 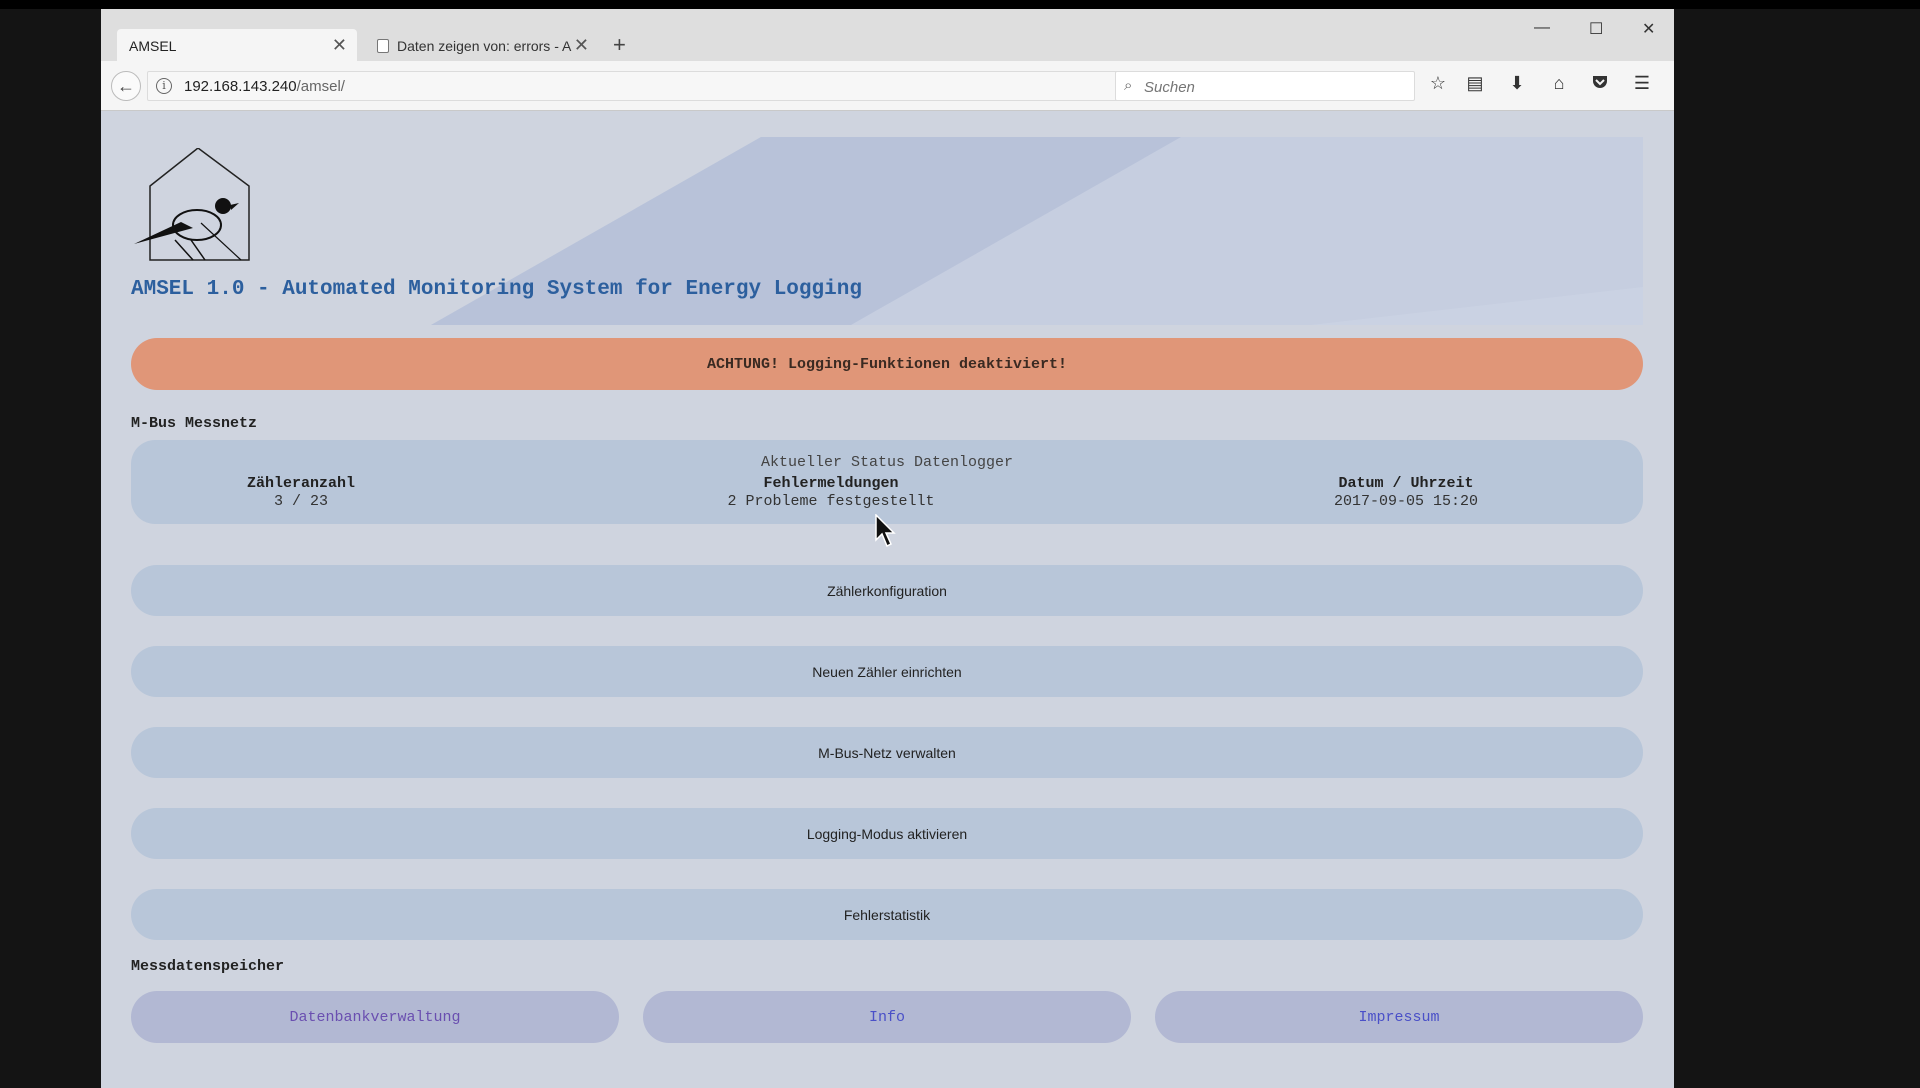 I want to click on datetime-label: Datum / Uhrzeit, so click(x=1406, y=483).